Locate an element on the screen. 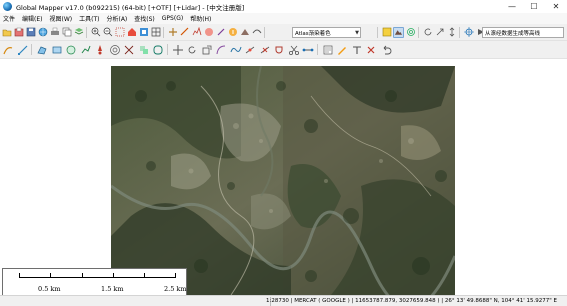  globe-download-icon is located at coordinates (42, 32).